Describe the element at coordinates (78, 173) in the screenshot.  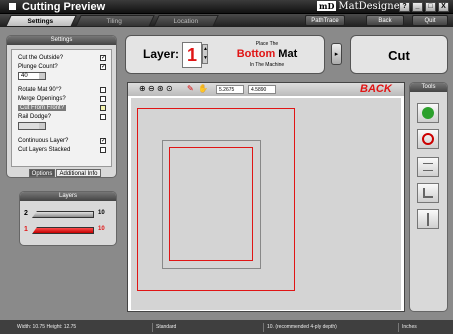
I see `subtab-additional-info: Additional Info` at that location.